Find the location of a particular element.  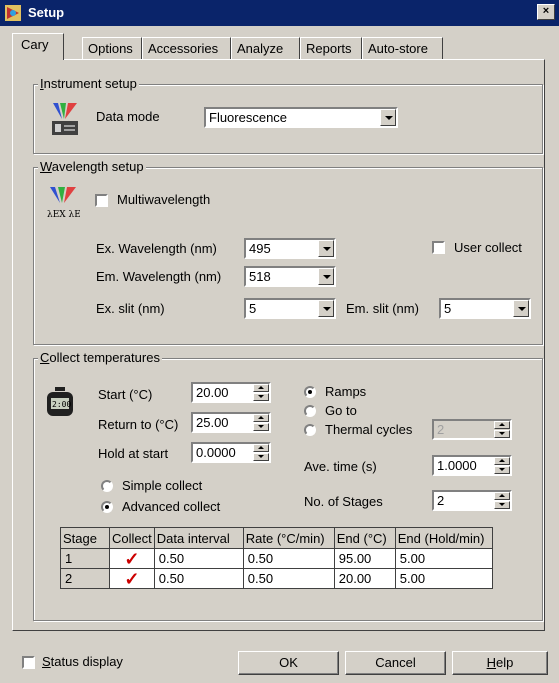

user-collect-label: User collect is located at coordinates (488, 247).